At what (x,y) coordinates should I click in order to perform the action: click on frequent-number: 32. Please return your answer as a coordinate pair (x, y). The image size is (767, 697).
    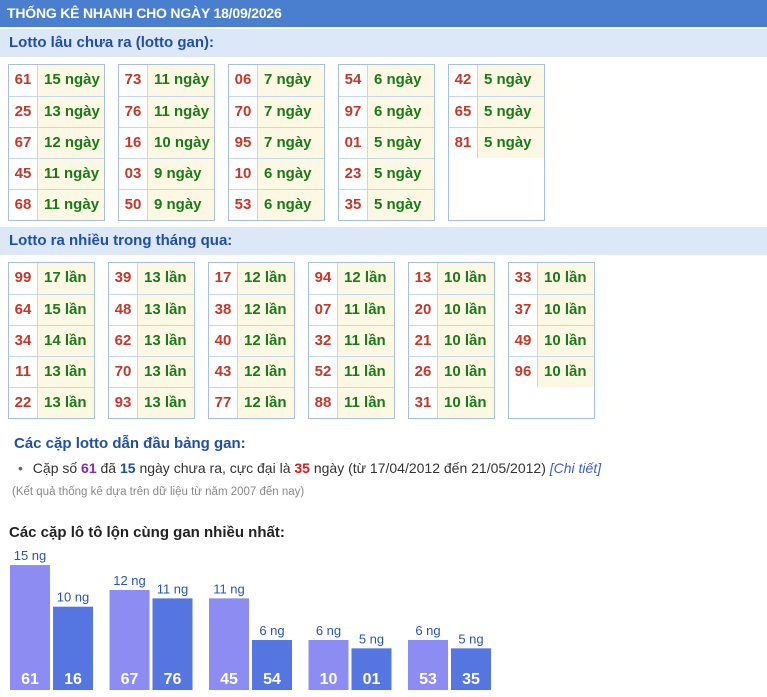
    Looking at the image, I should click on (323, 341).